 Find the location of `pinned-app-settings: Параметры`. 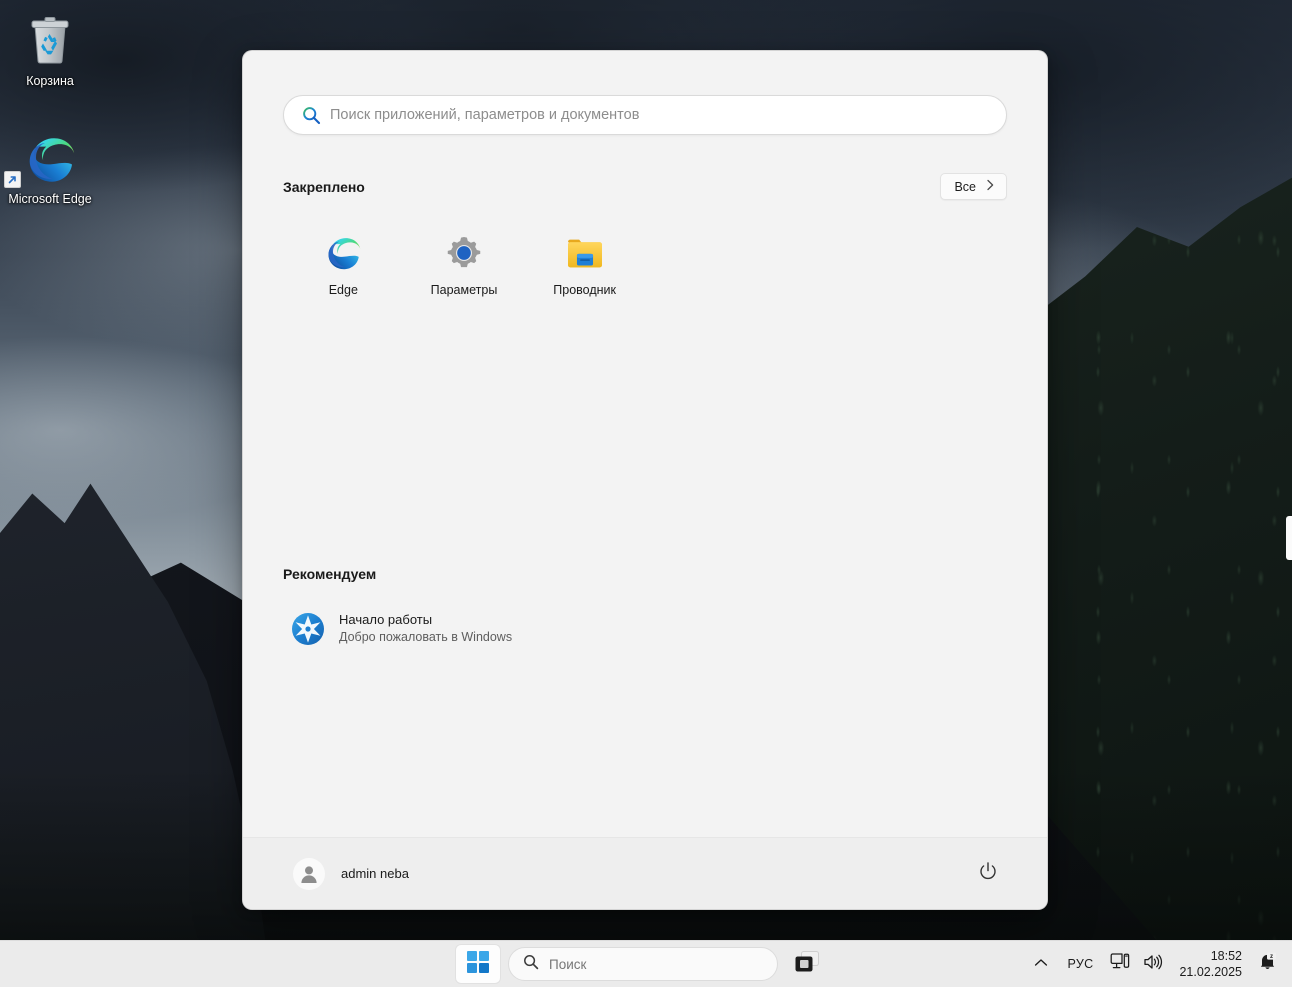

pinned-app-settings: Параметры is located at coordinates (464, 270).